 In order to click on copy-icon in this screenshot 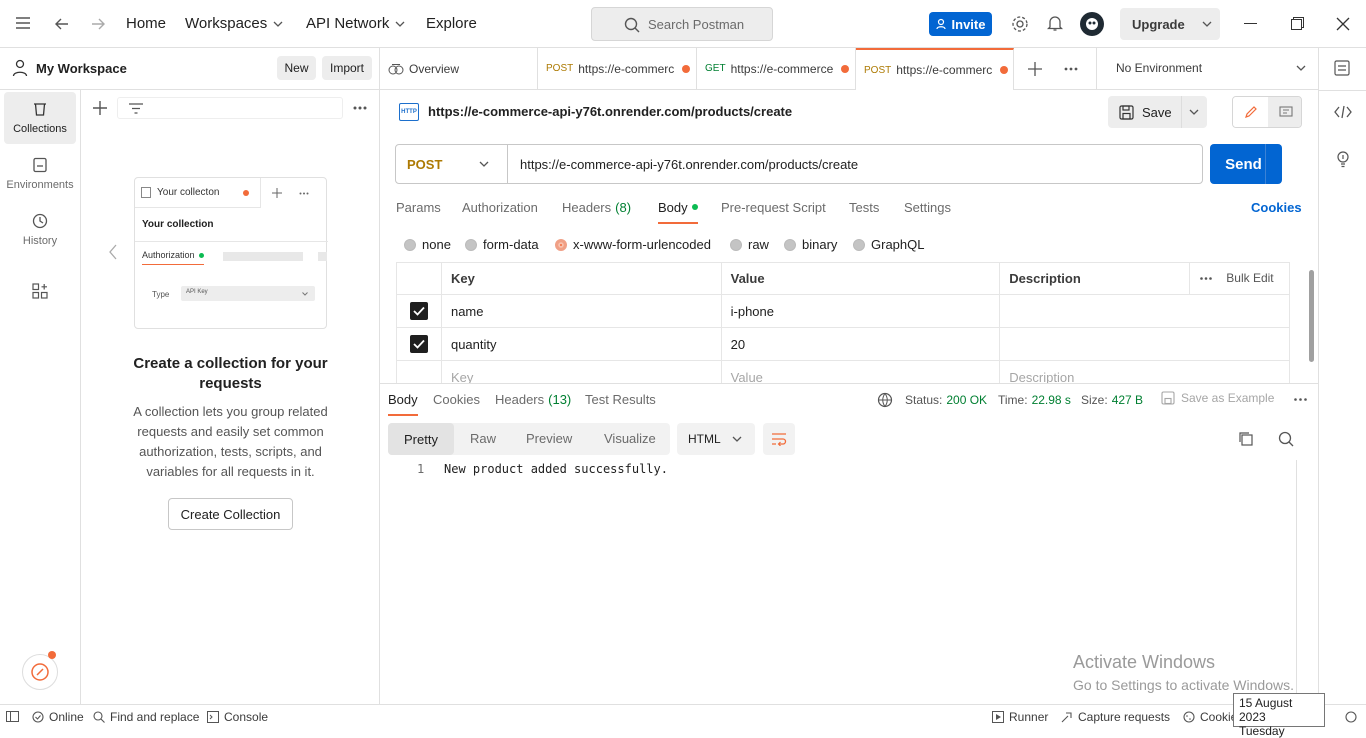, I will do `click(1246, 439)`.